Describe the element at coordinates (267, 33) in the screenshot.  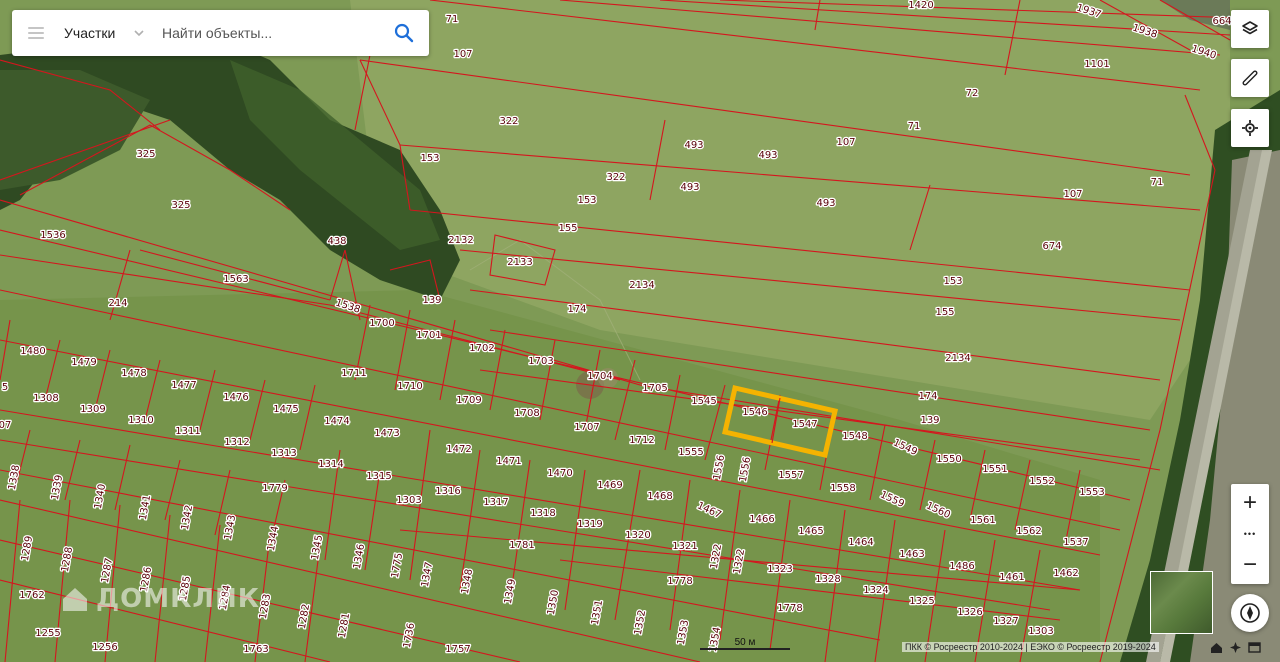
I see `search-input` at that location.